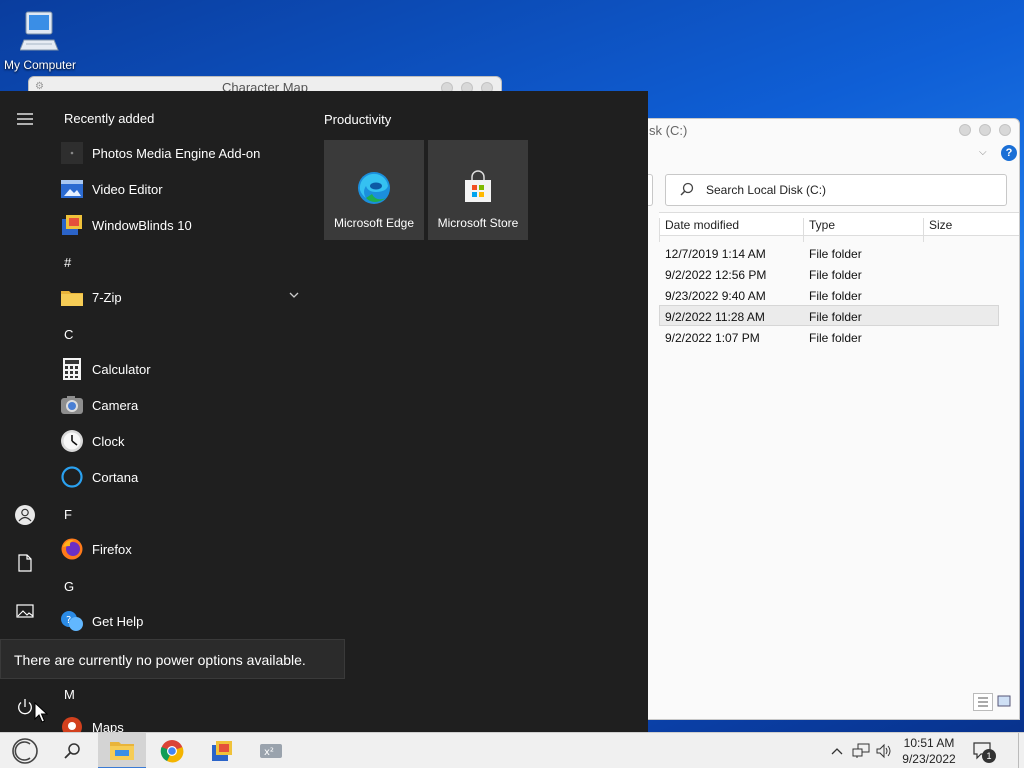 The image size is (1024, 768). What do you see at coordinates (115, 477) in the screenshot?
I see `app-label: Cortana` at bounding box center [115, 477].